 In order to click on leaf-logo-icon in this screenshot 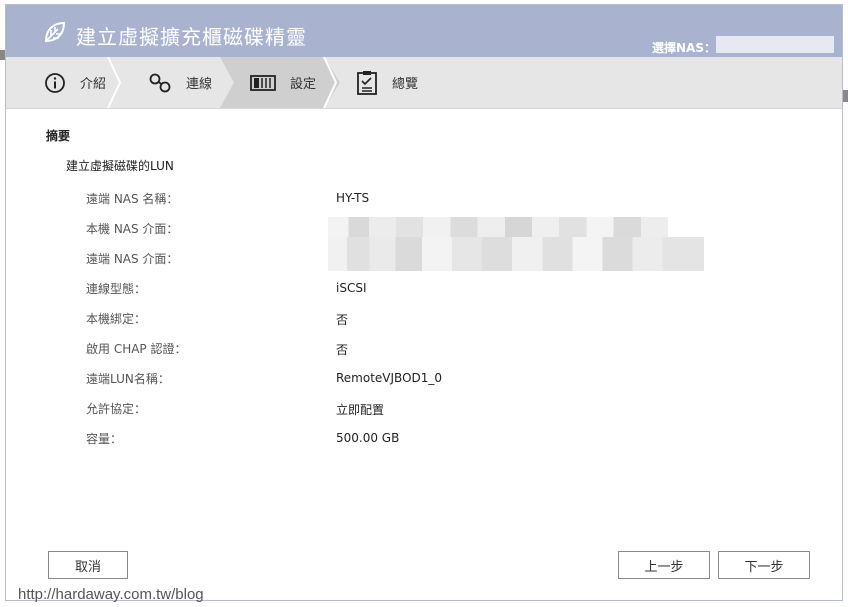, I will do `click(55, 32)`.